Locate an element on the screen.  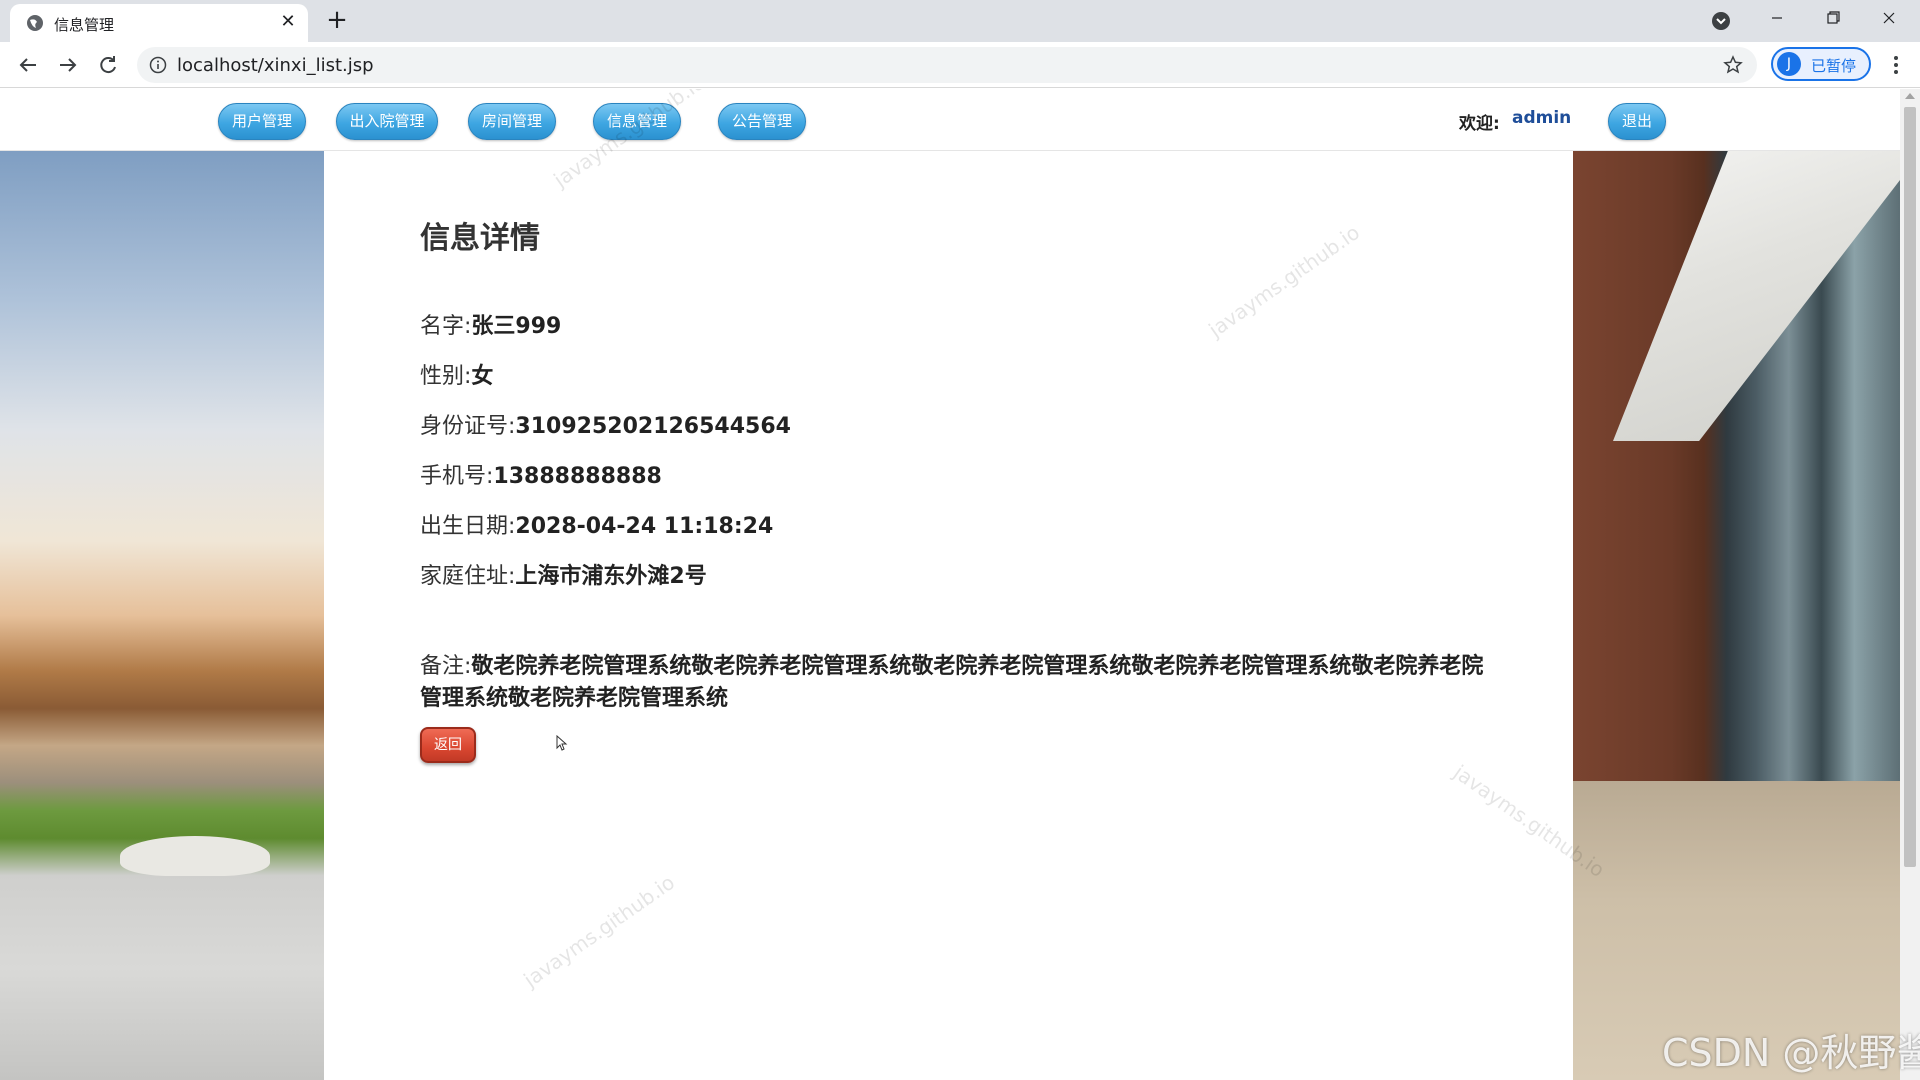
nav-admission-management: 出入院管理 is located at coordinates (387, 121).